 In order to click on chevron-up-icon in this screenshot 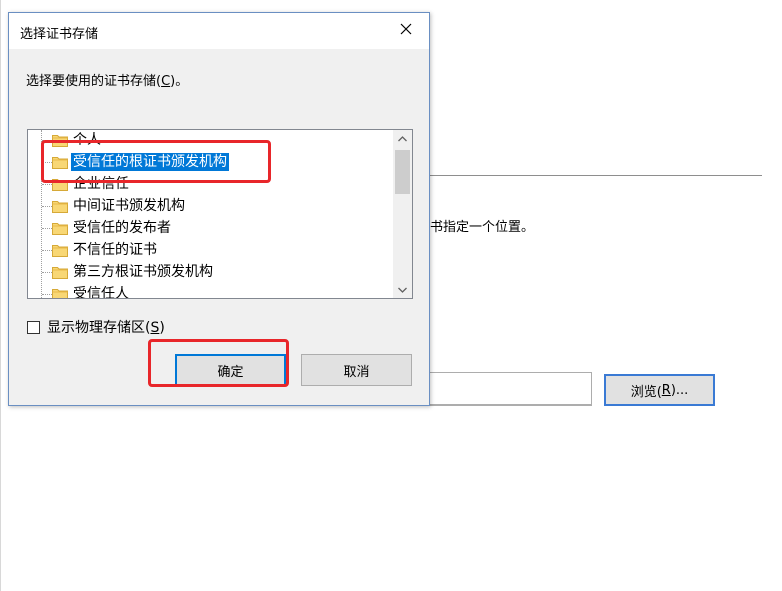, I will do `click(402, 138)`.